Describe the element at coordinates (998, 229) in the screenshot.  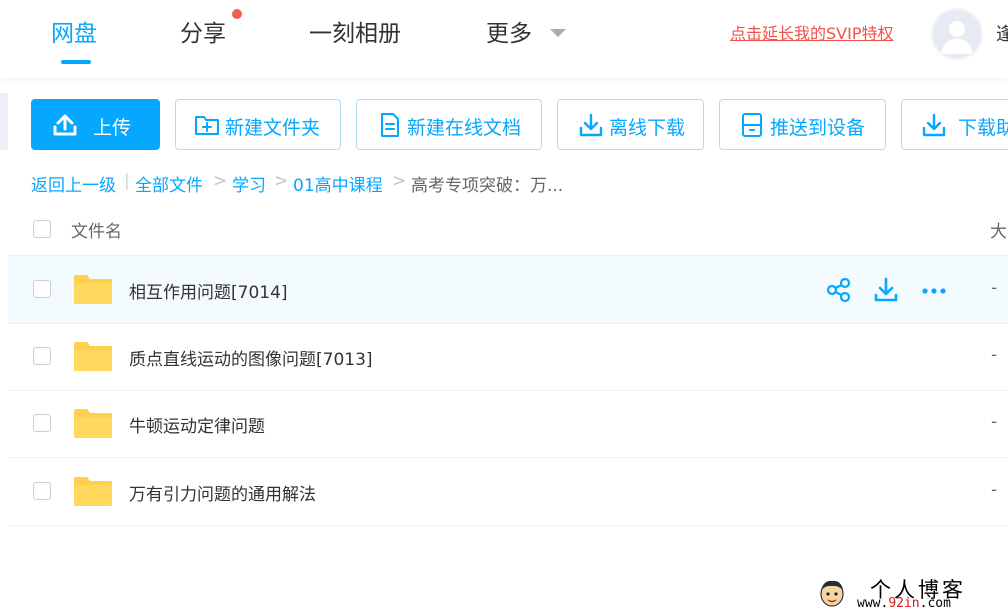
I see `column-header-size: 大` at that location.